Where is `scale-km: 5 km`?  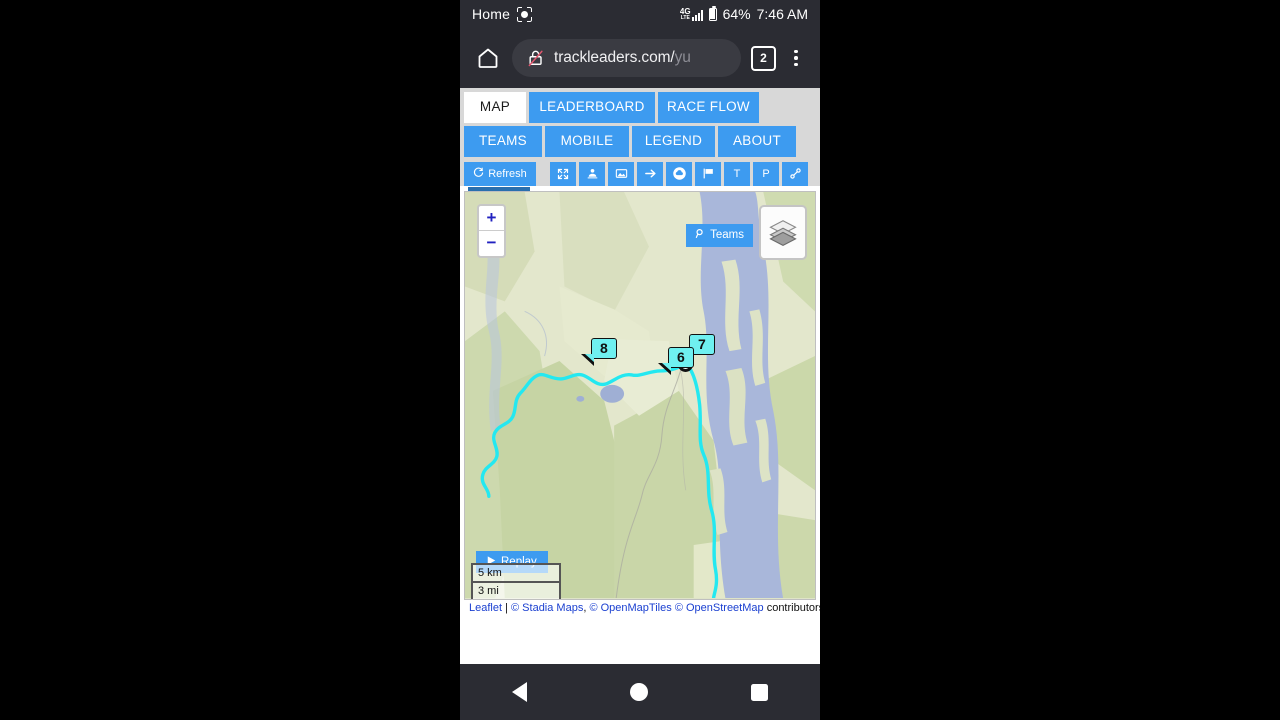
scale-km: 5 km is located at coordinates (516, 572).